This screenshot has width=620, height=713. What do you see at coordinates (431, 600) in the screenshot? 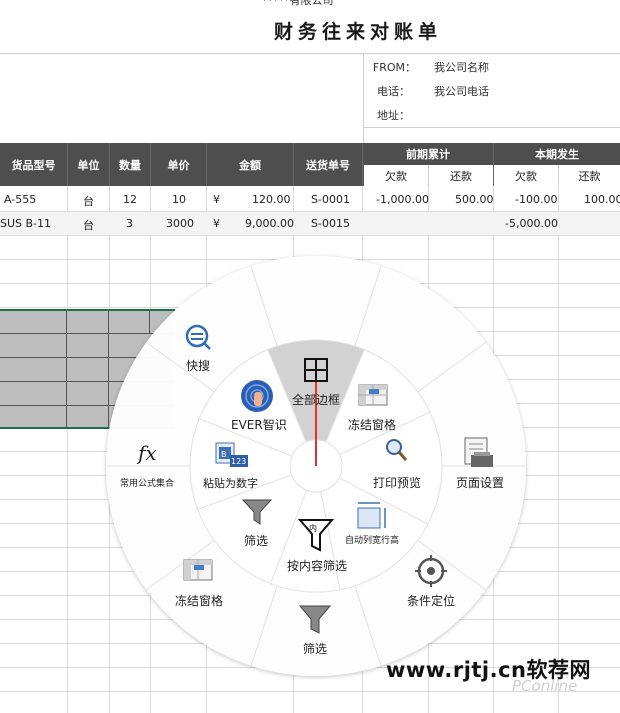
I see `menu-item-locate: 条件定位` at bounding box center [431, 600].